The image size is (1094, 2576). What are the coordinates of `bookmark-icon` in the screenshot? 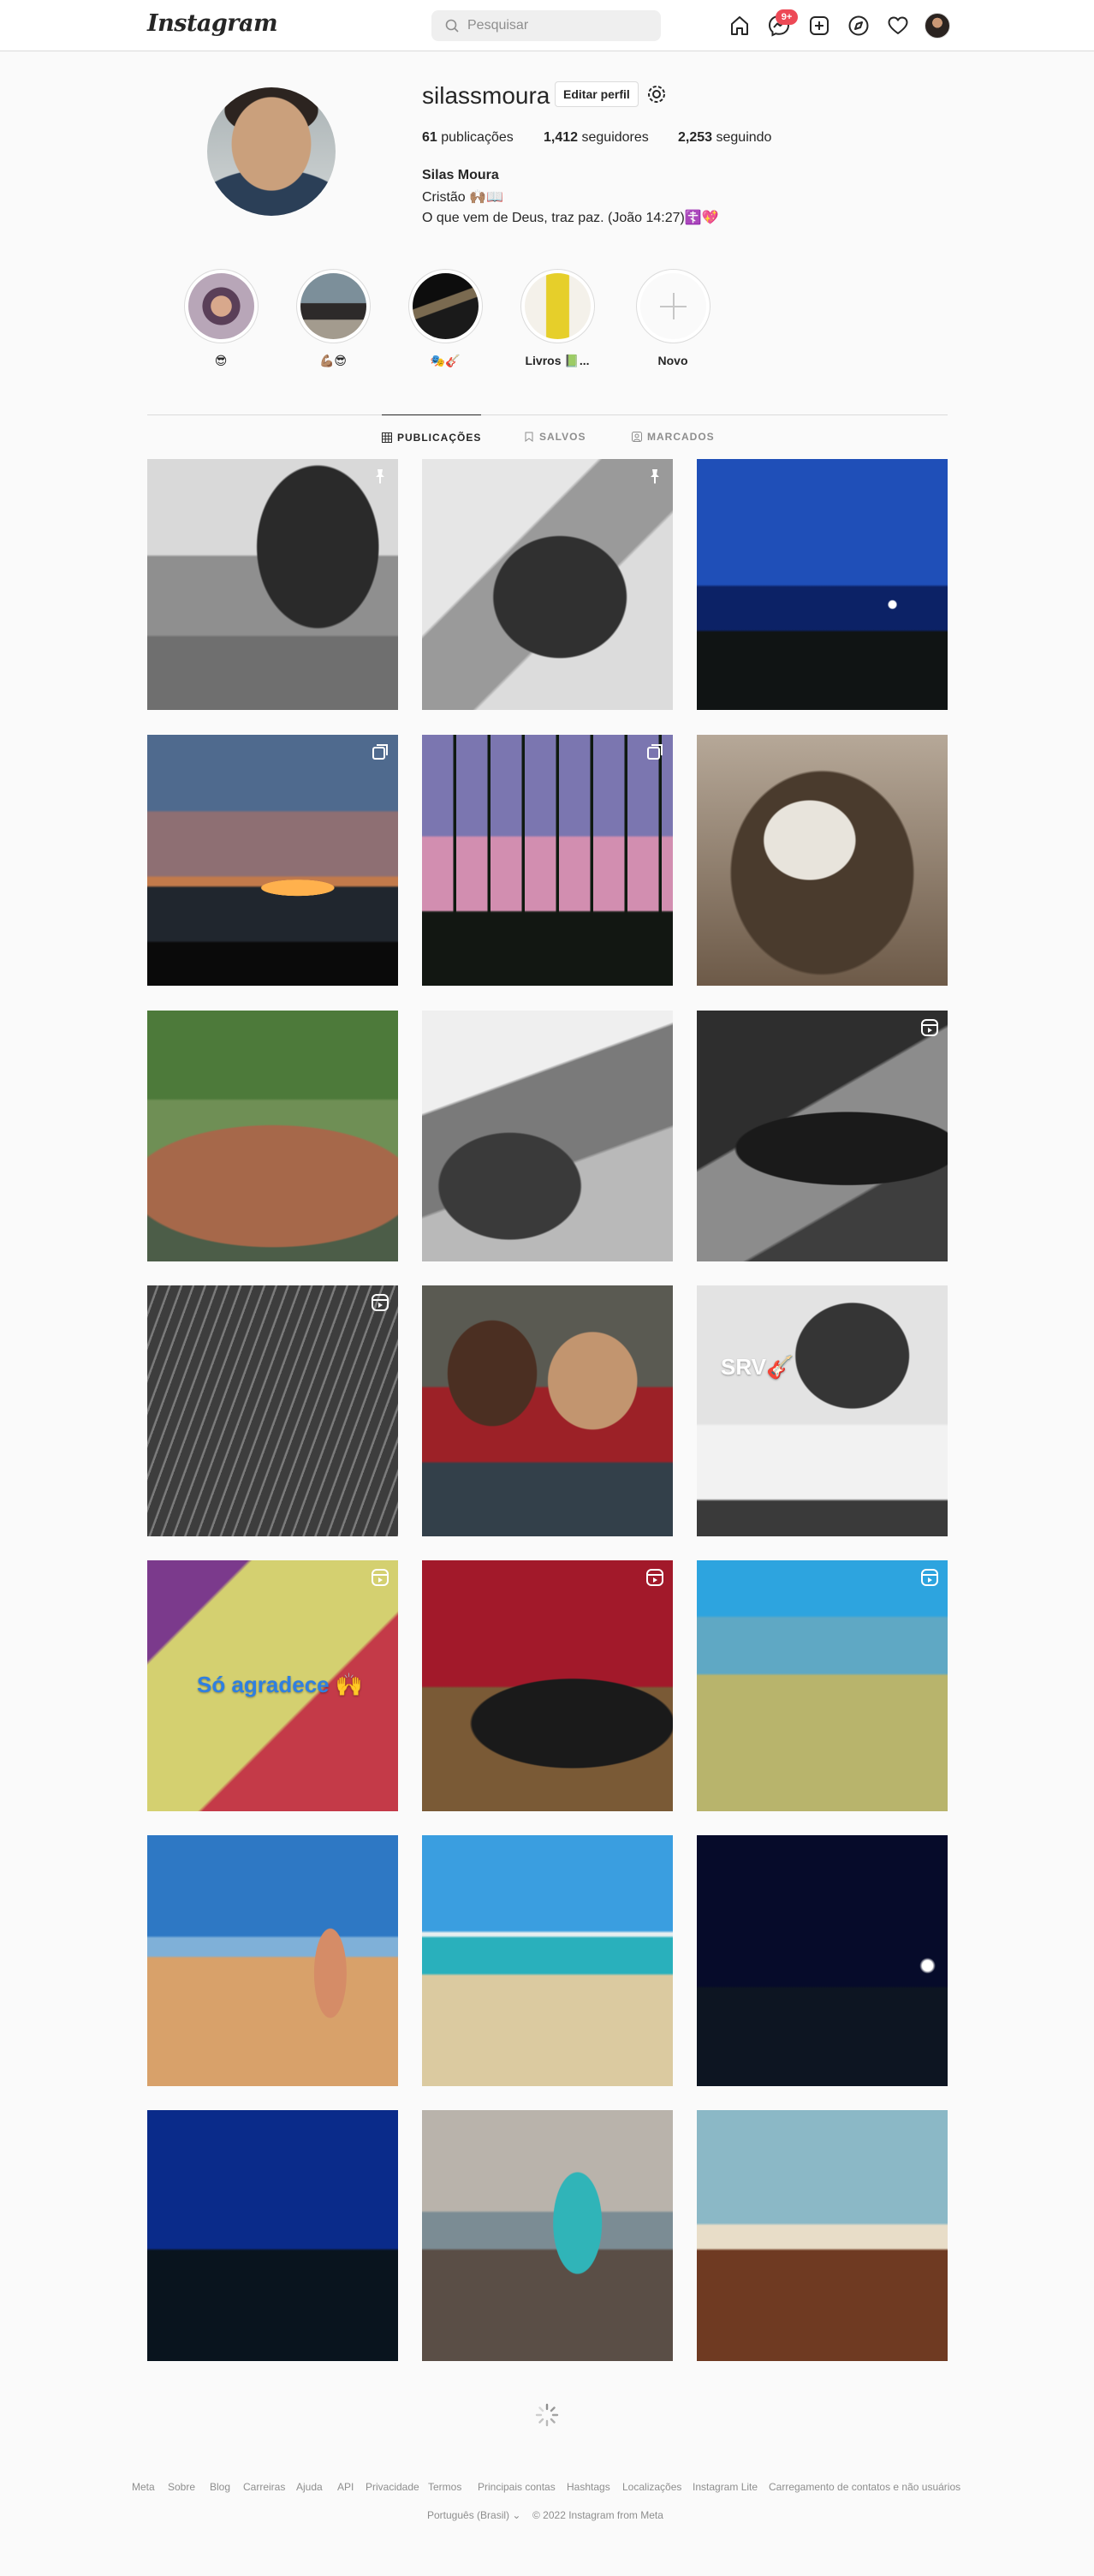 It's located at (529, 437).